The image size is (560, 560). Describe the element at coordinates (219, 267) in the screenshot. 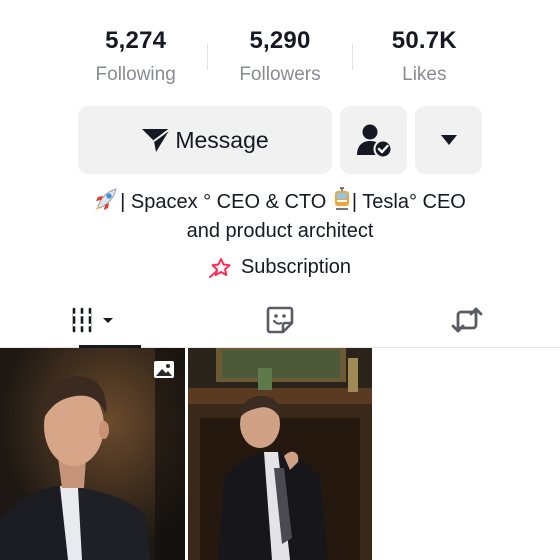

I see `subscription-icon` at that location.